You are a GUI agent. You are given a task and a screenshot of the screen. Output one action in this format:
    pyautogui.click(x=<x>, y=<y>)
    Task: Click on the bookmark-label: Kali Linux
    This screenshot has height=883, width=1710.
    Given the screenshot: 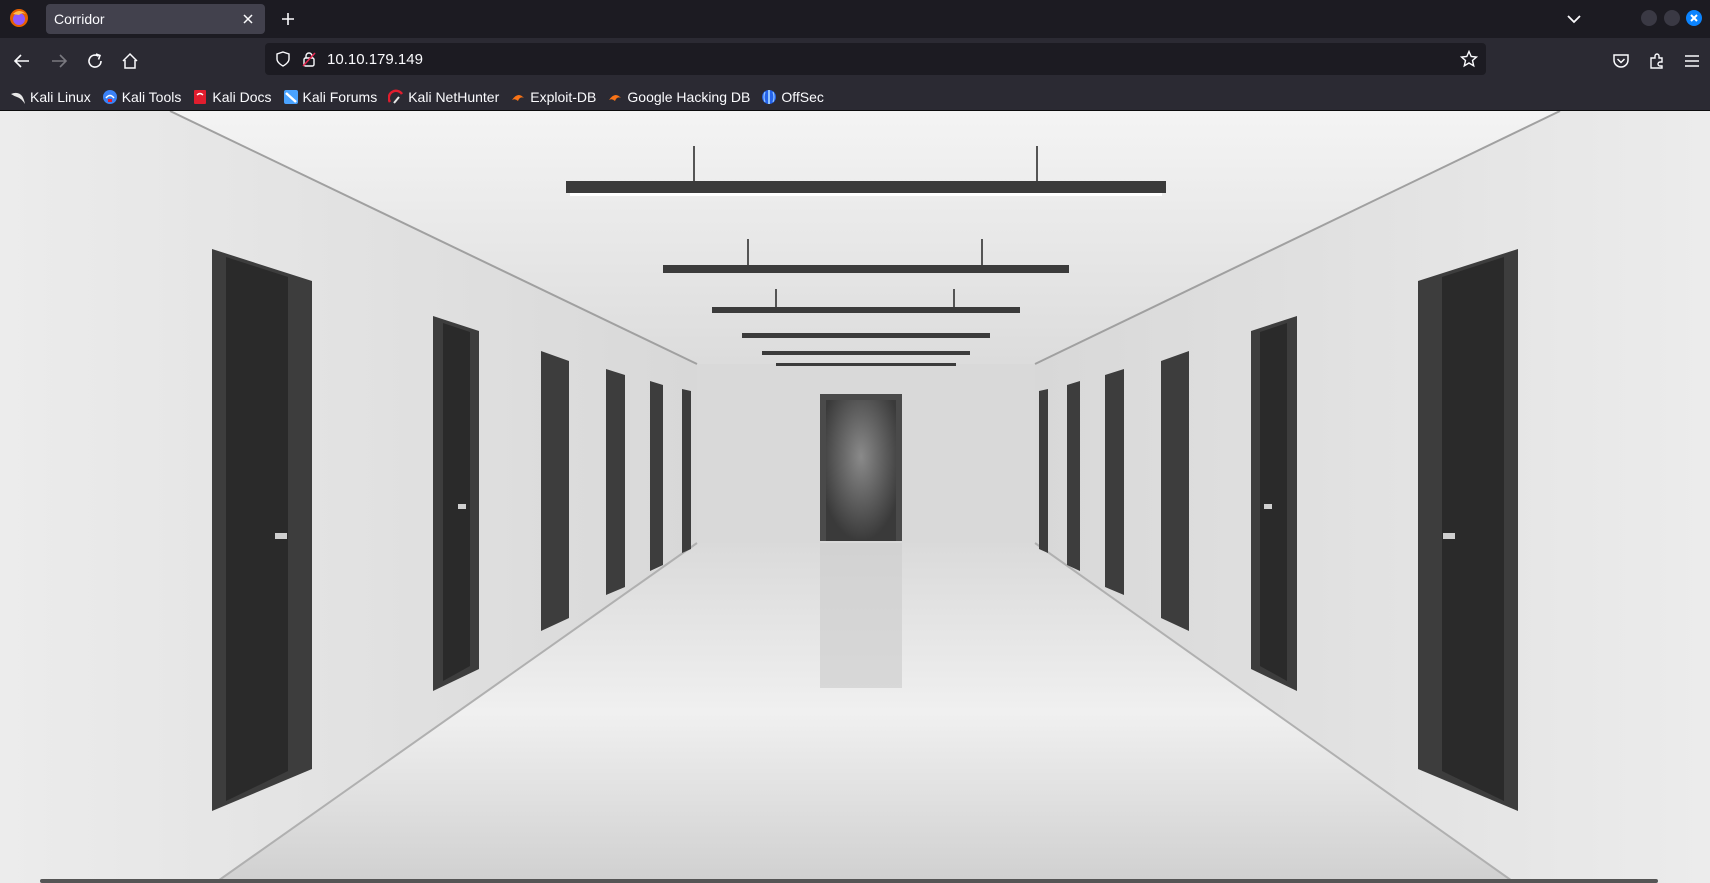 What is the action you would take?
    pyautogui.click(x=60, y=96)
    